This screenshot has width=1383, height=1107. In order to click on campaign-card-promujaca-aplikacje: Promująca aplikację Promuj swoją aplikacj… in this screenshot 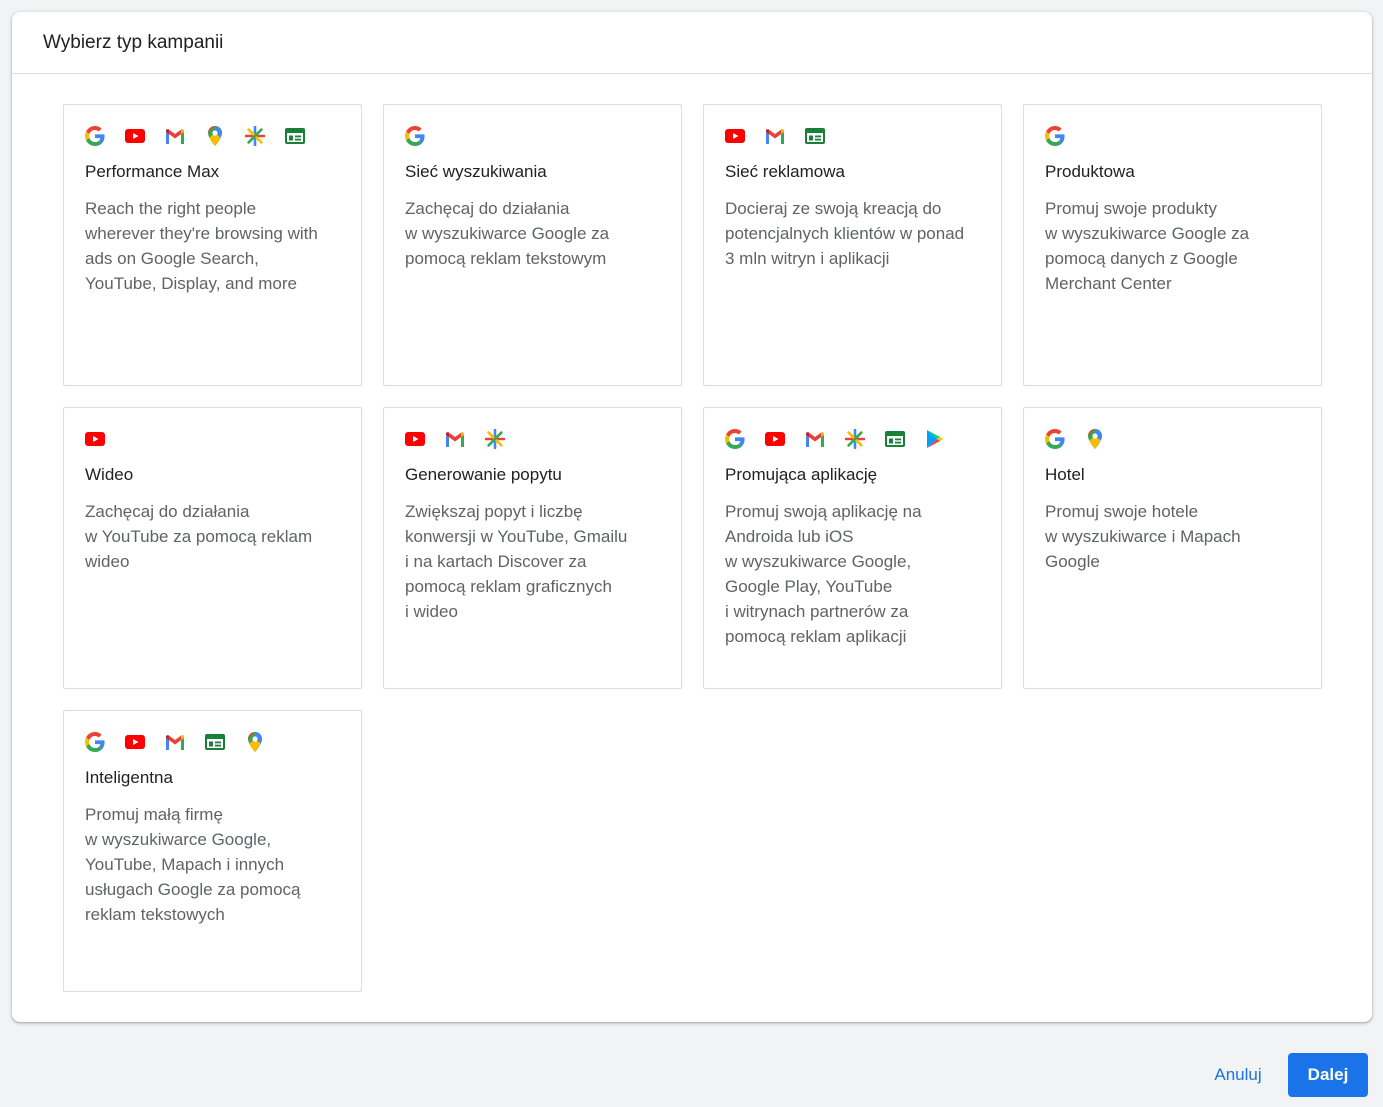, I will do `click(852, 548)`.